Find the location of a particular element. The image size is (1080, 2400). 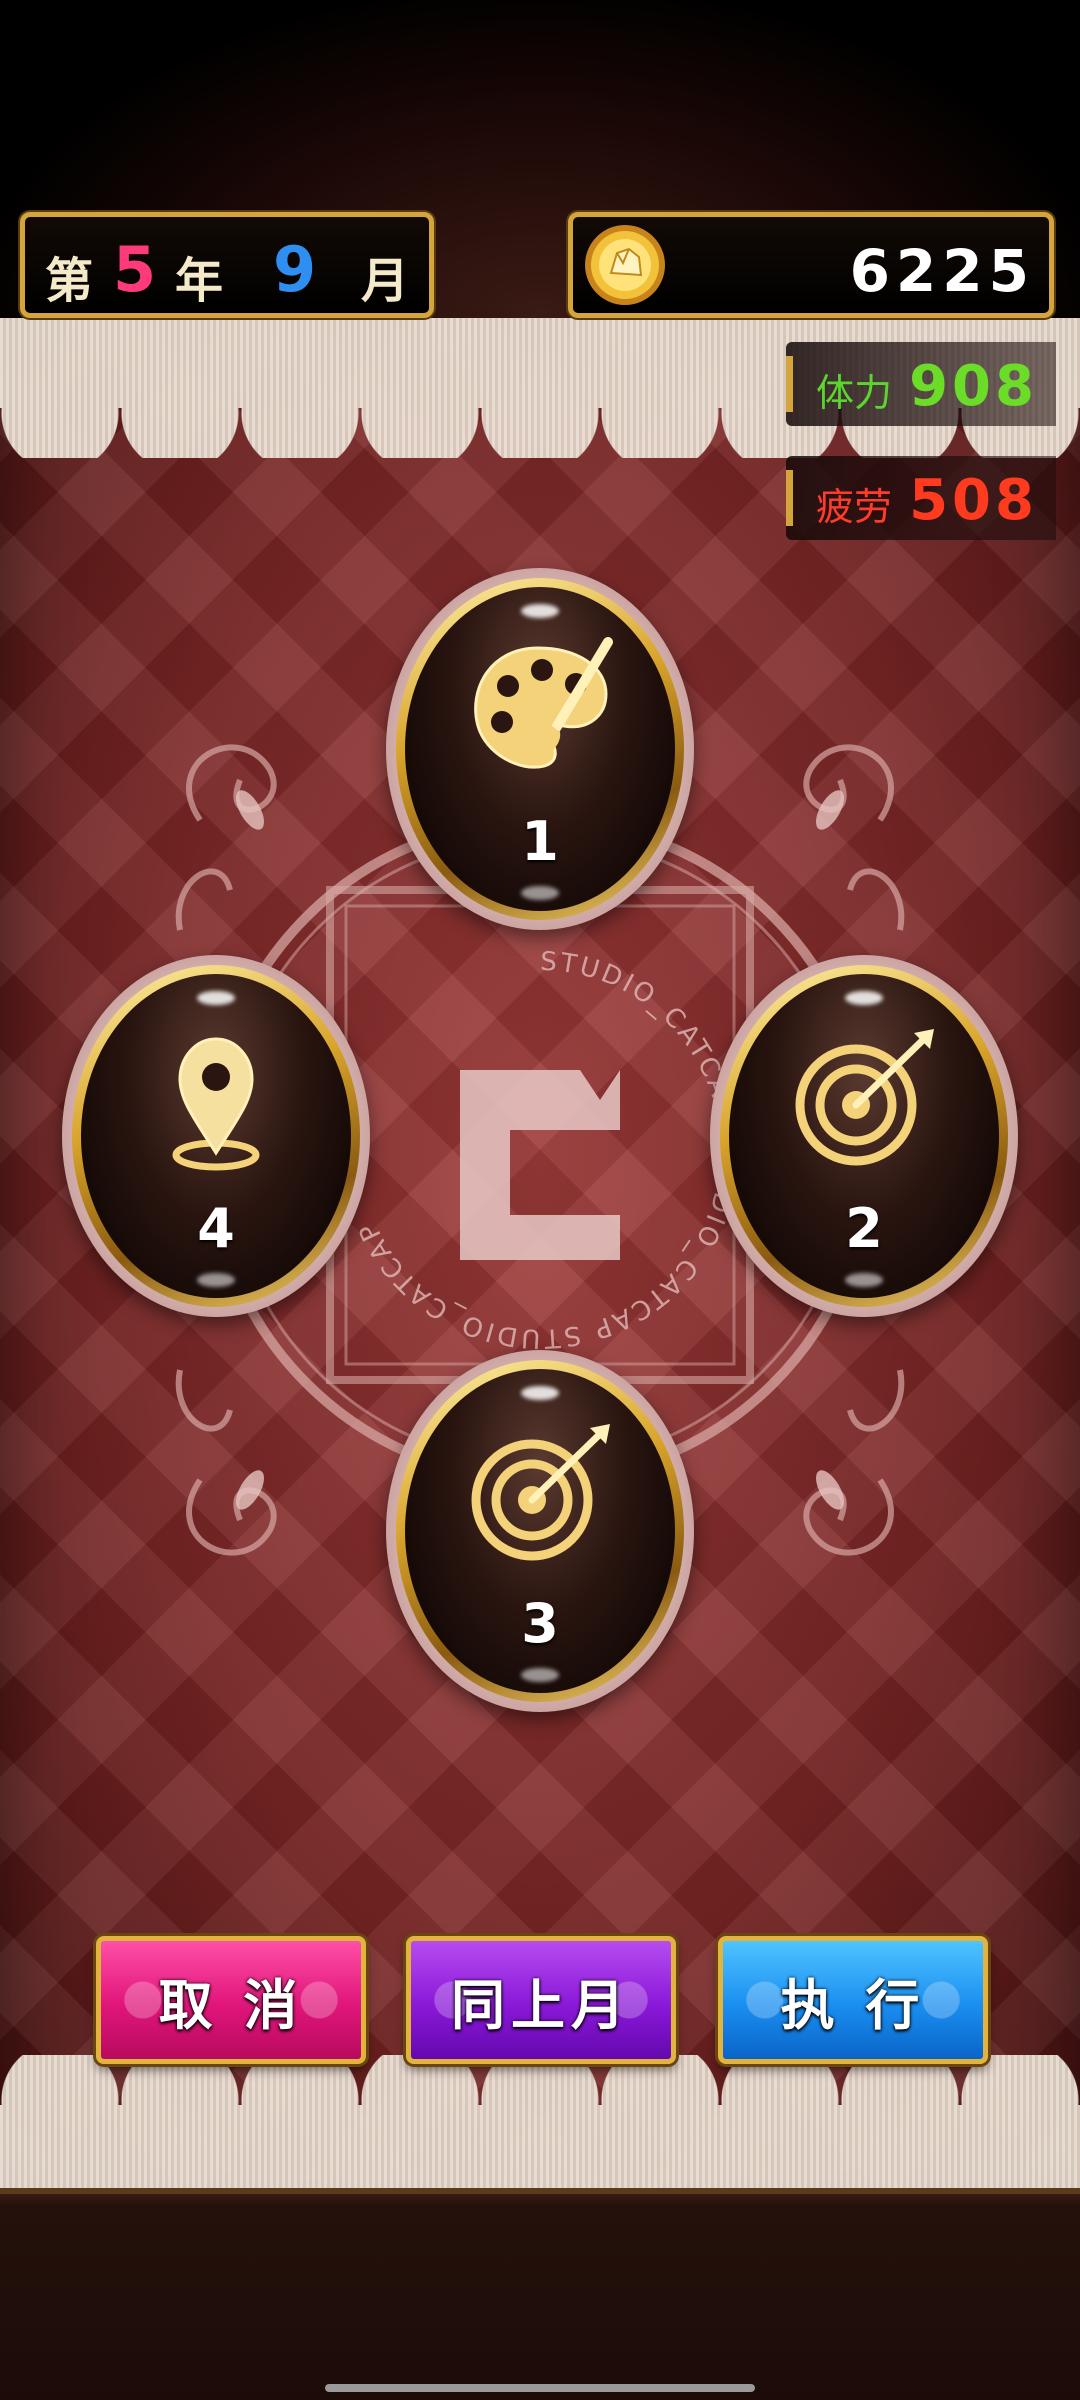

coin-count: 6225 is located at coordinates (942, 271).